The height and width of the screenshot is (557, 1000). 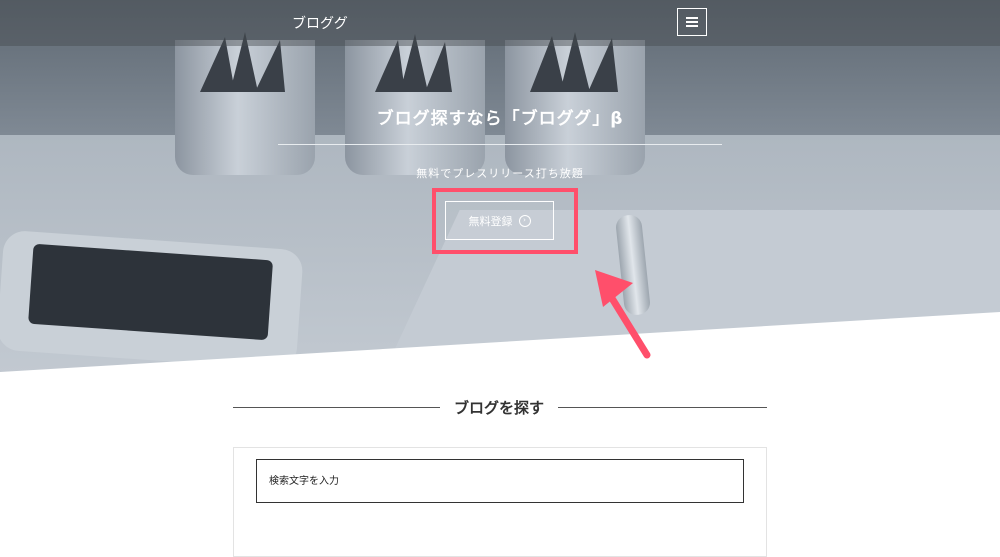 I want to click on circle-chevron-right-icon: ›, so click(x=524, y=220).